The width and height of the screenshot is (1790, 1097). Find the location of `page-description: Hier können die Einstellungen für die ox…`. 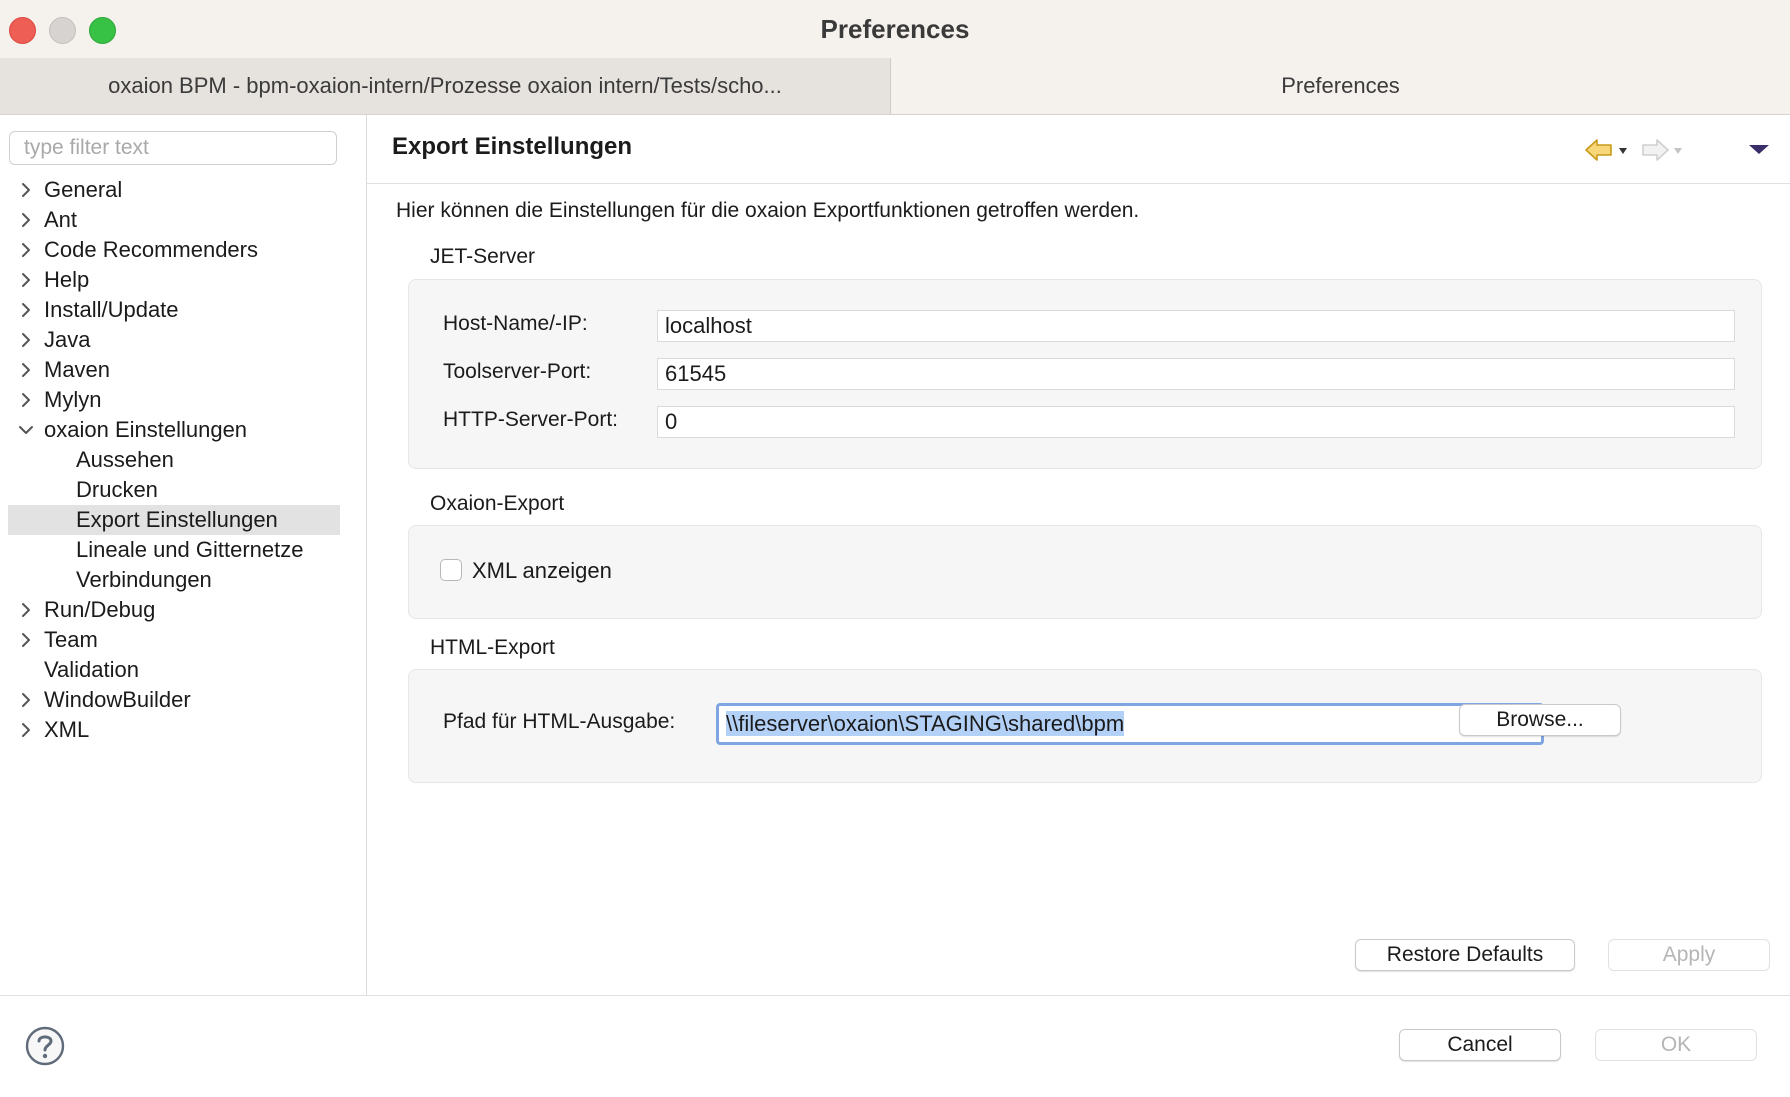

page-description: Hier können die Einstellungen für die ox… is located at coordinates (768, 210).